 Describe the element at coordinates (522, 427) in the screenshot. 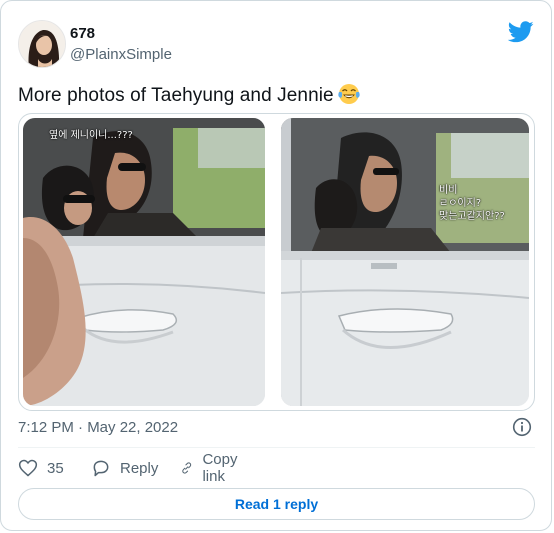

I see `info-icon` at that location.